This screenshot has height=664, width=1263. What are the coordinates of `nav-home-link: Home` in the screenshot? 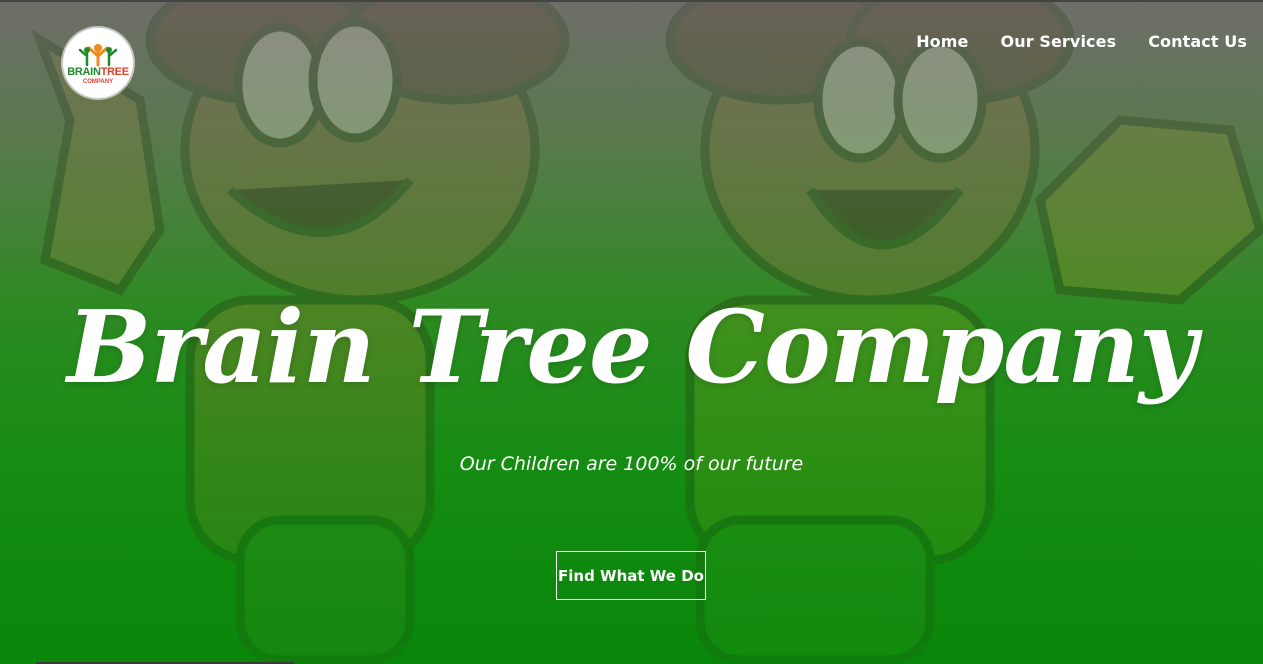 It's located at (942, 41).